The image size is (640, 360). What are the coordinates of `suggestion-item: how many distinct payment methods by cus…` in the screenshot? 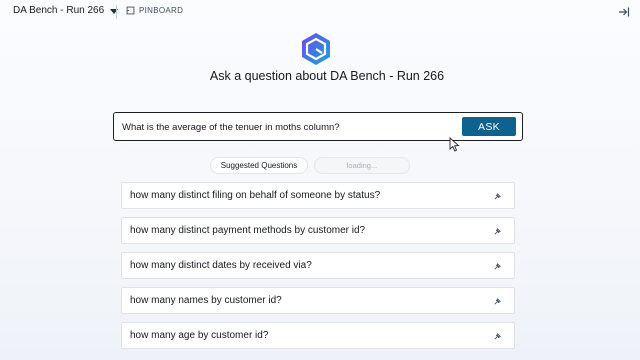 It's located at (318, 230).